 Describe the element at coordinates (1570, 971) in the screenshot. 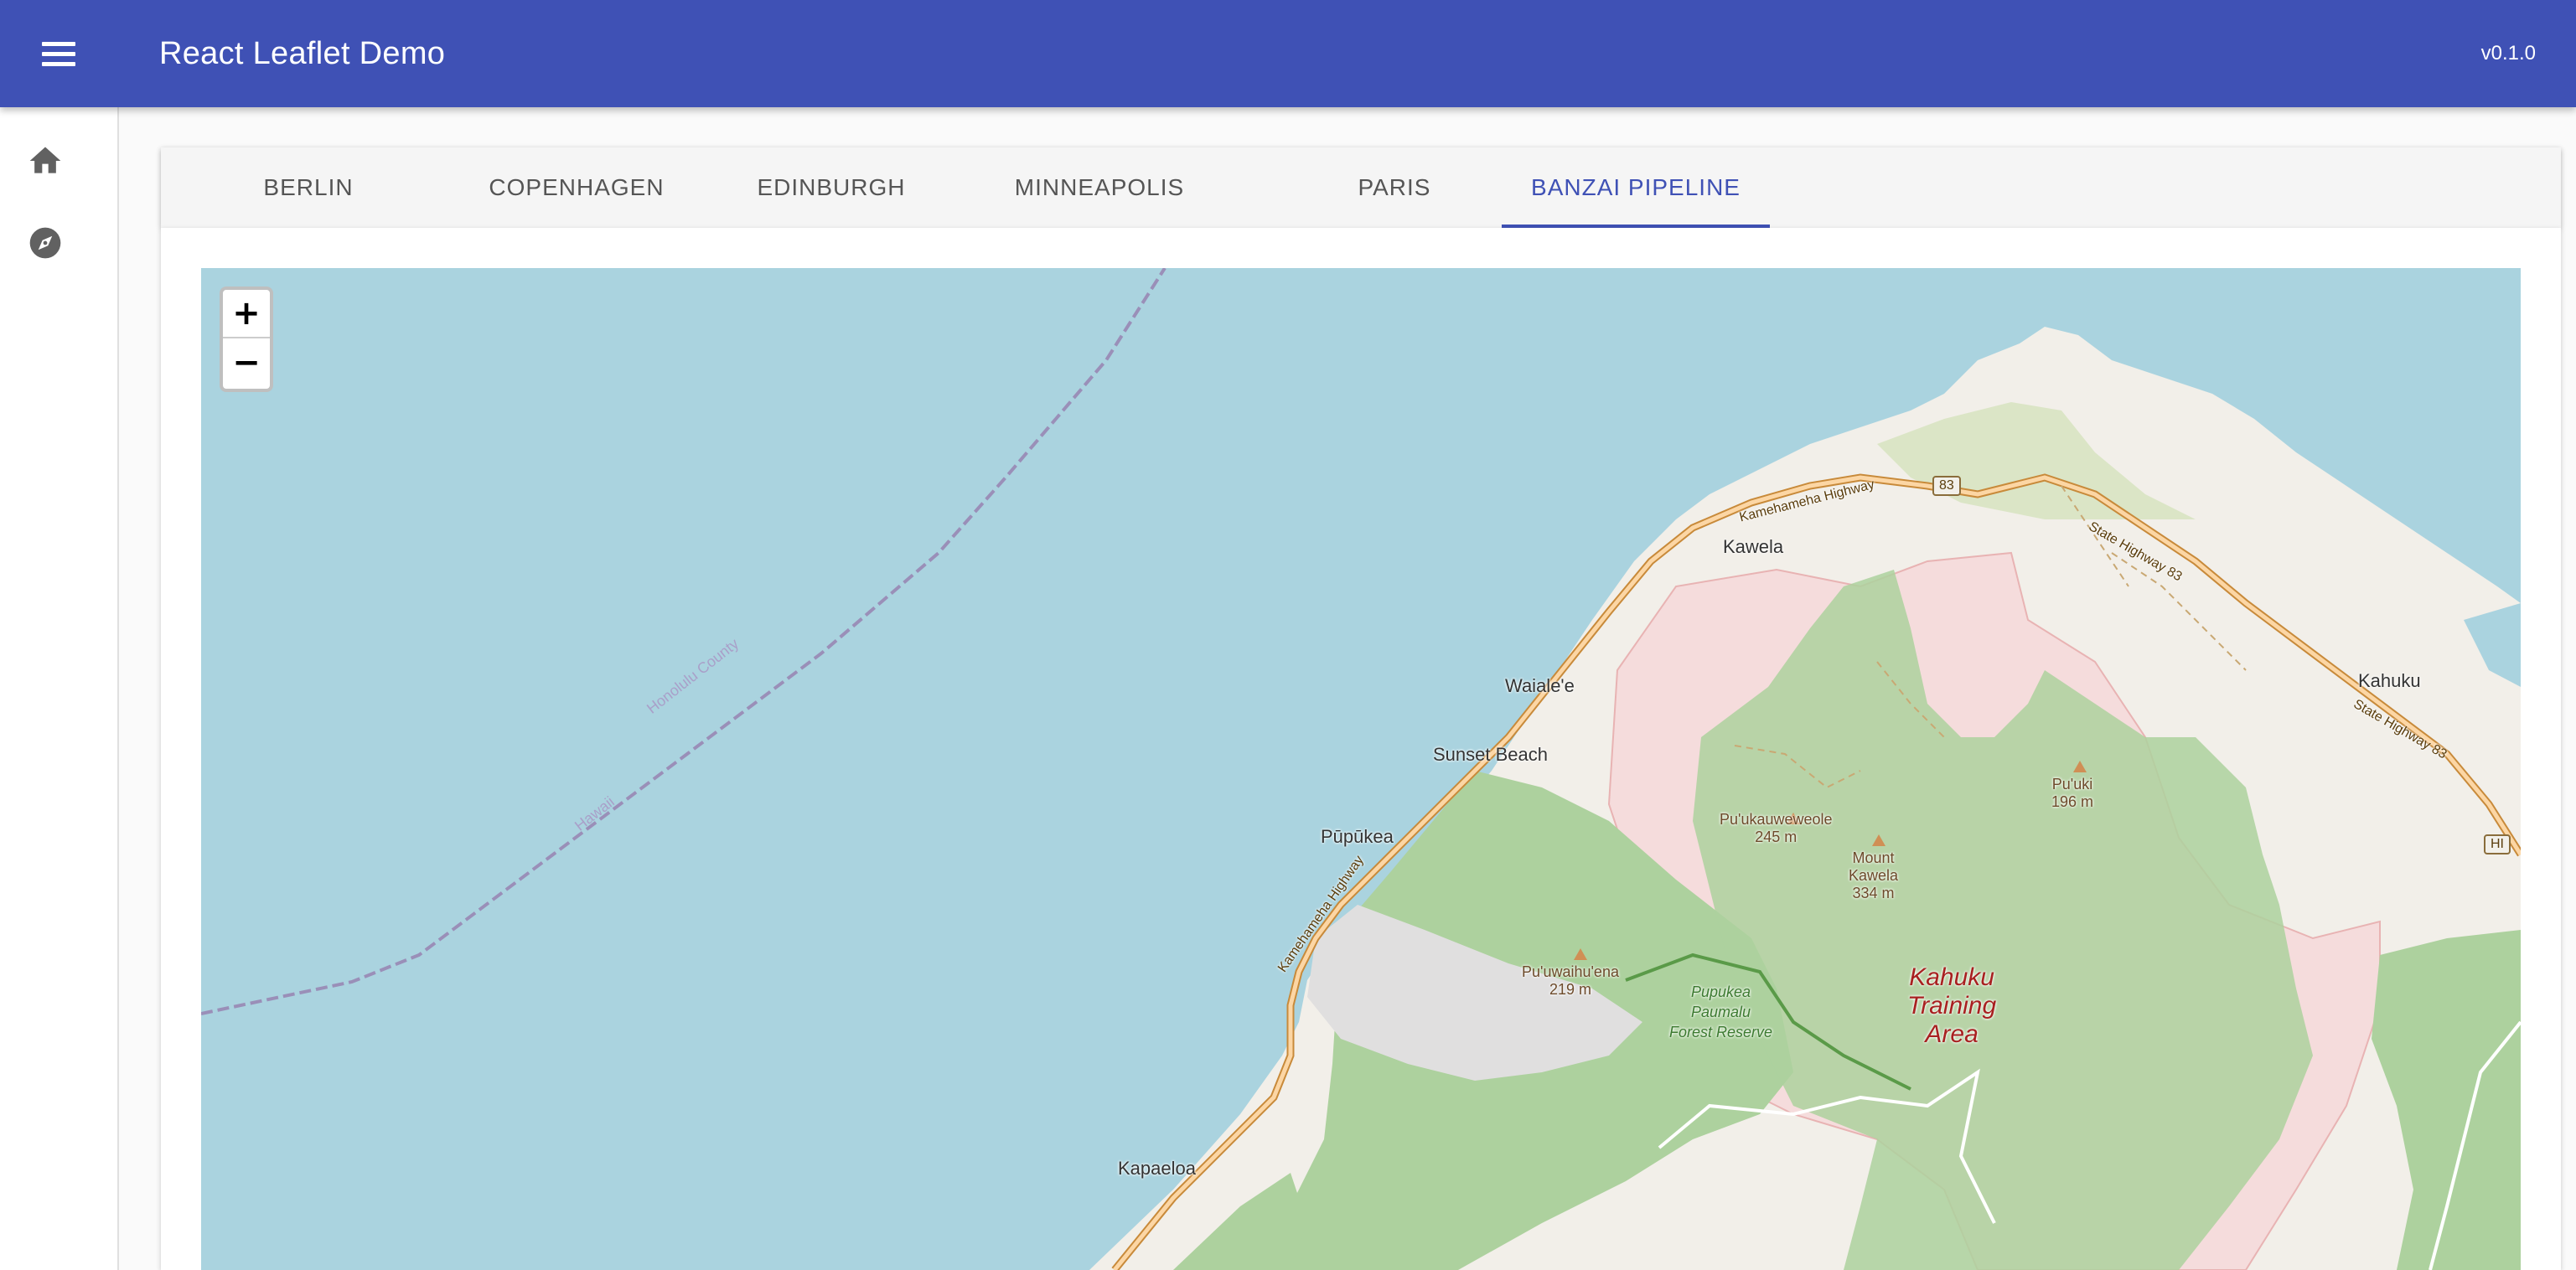

I see `peak-name: Pu'uwaihu'ena` at that location.